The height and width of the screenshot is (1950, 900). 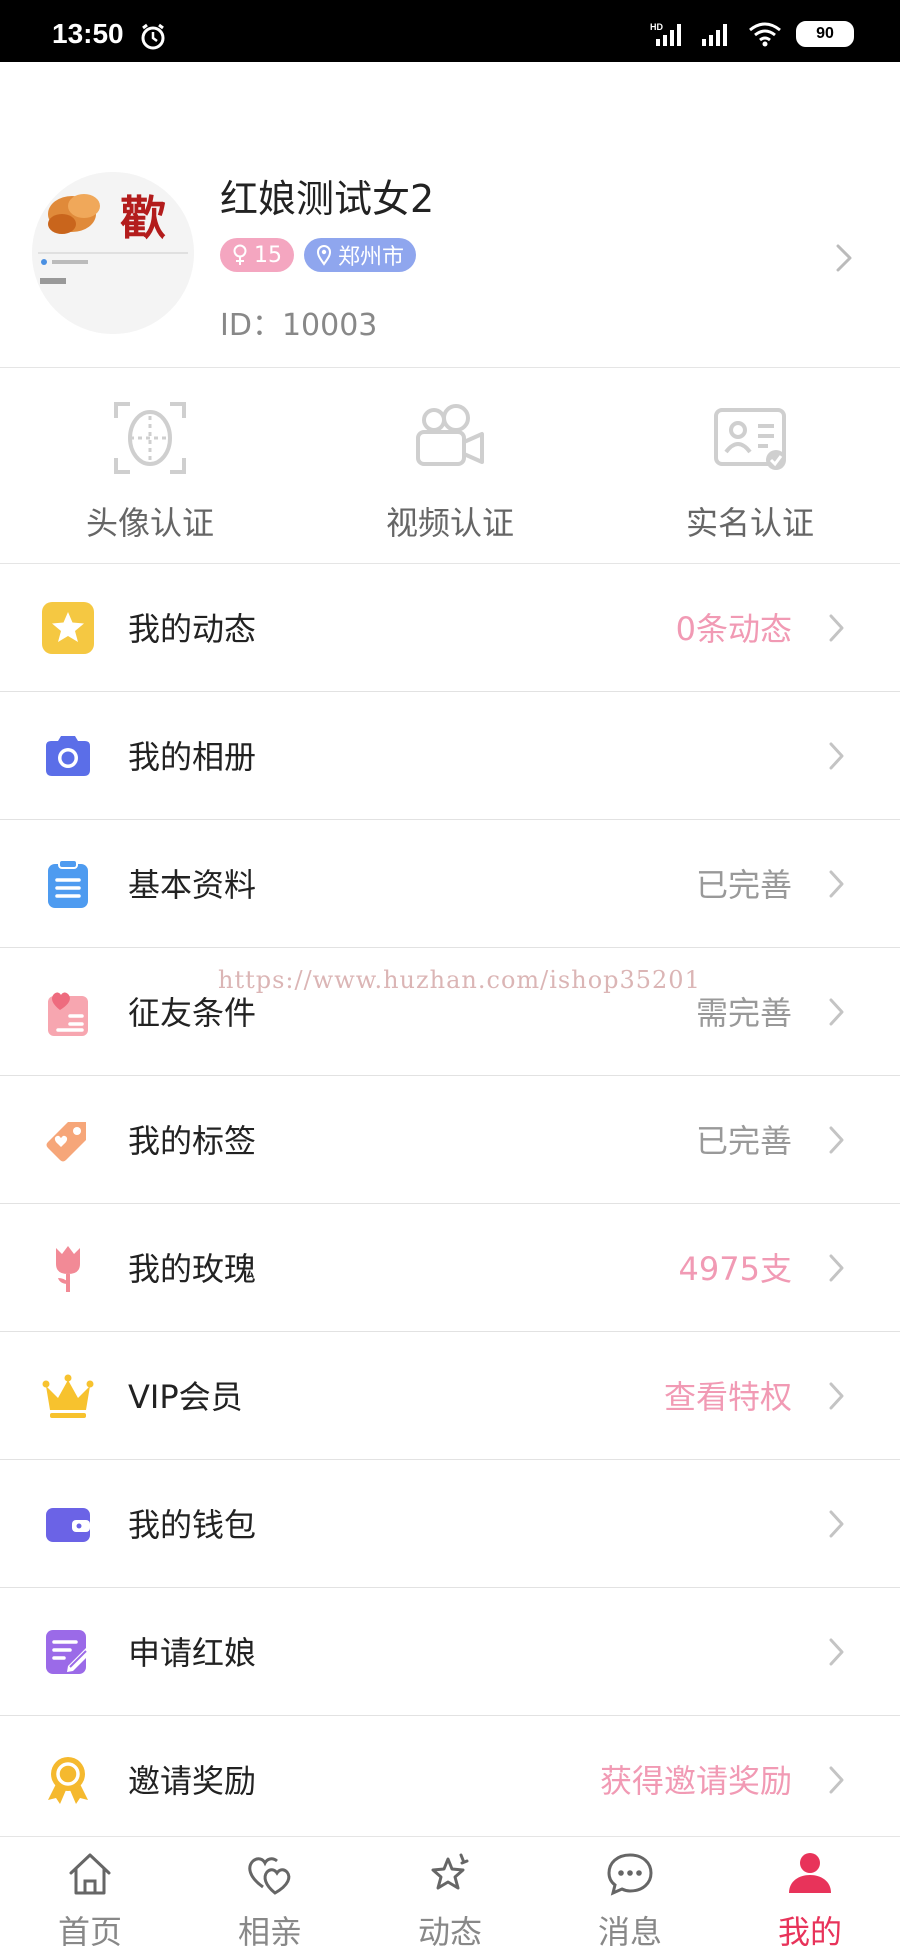 What do you see at coordinates (68, 756) in the screenshot?
I see `camera-icon` at bounding box center [68, 756].